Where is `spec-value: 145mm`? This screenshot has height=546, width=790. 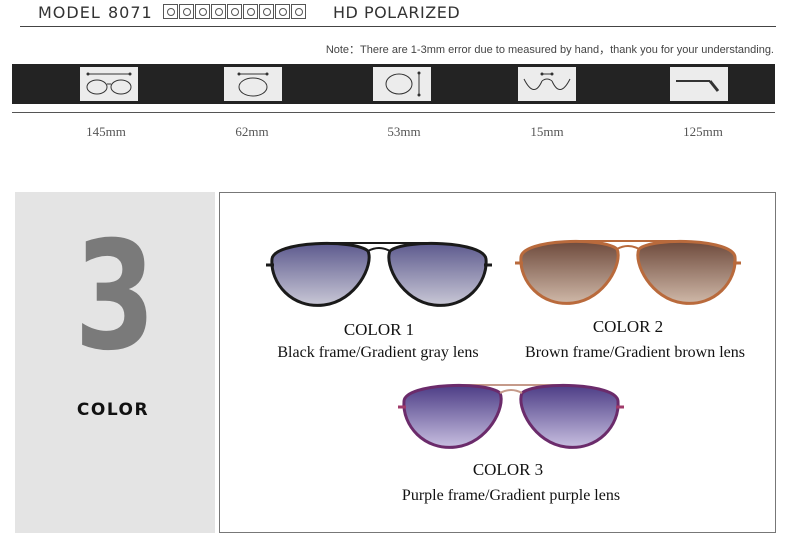 spec-value: 145mm is located at coordinates (106, 131).